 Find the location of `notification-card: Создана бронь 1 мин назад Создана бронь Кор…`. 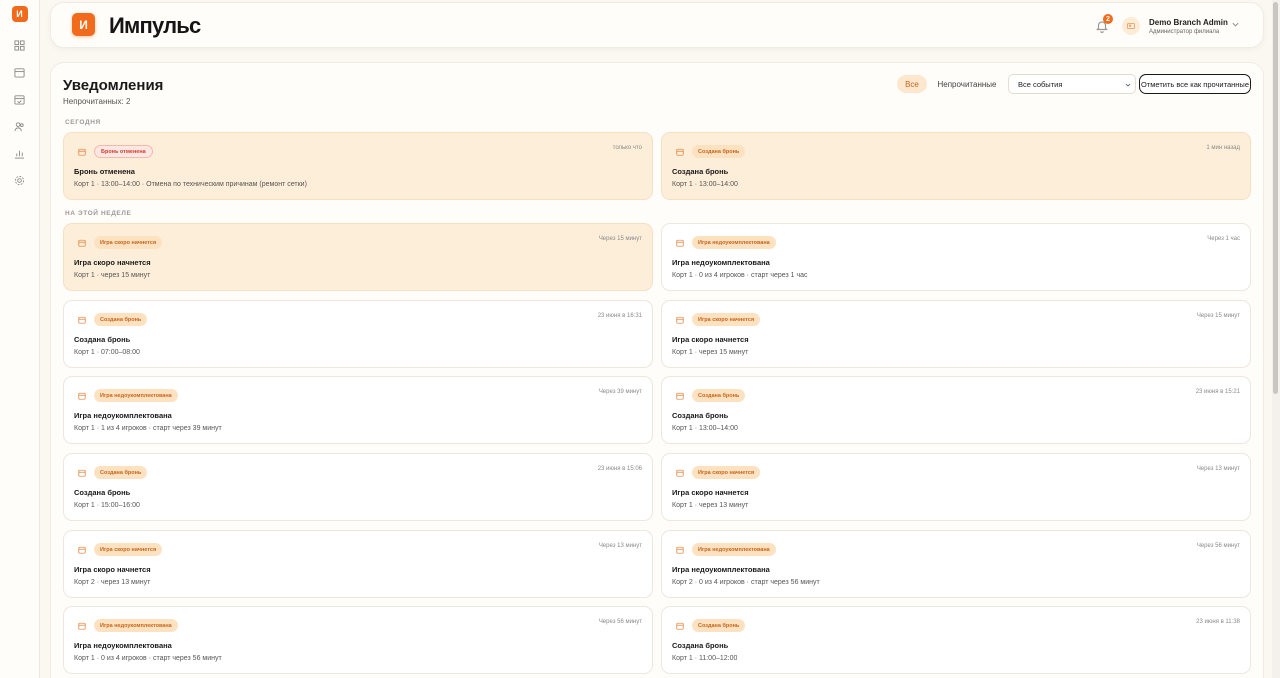

notification-card: Создана бронь 1 мин назад Создана бронь Кор… is located at coordinates (956, 166).